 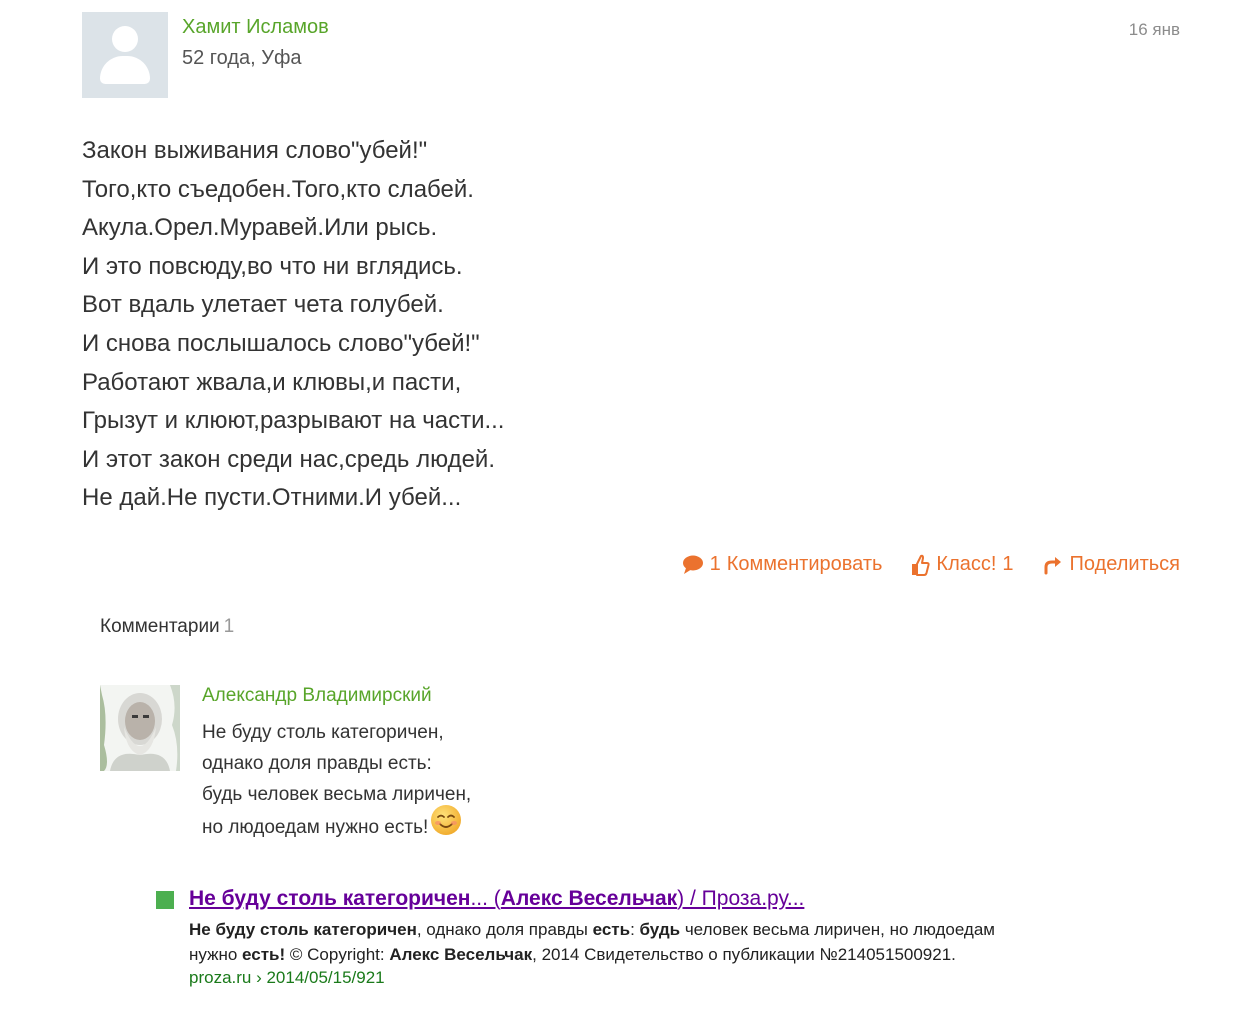 I want to click on post-author-meta: 52 года, Уфа, so click(x=242, y=58).